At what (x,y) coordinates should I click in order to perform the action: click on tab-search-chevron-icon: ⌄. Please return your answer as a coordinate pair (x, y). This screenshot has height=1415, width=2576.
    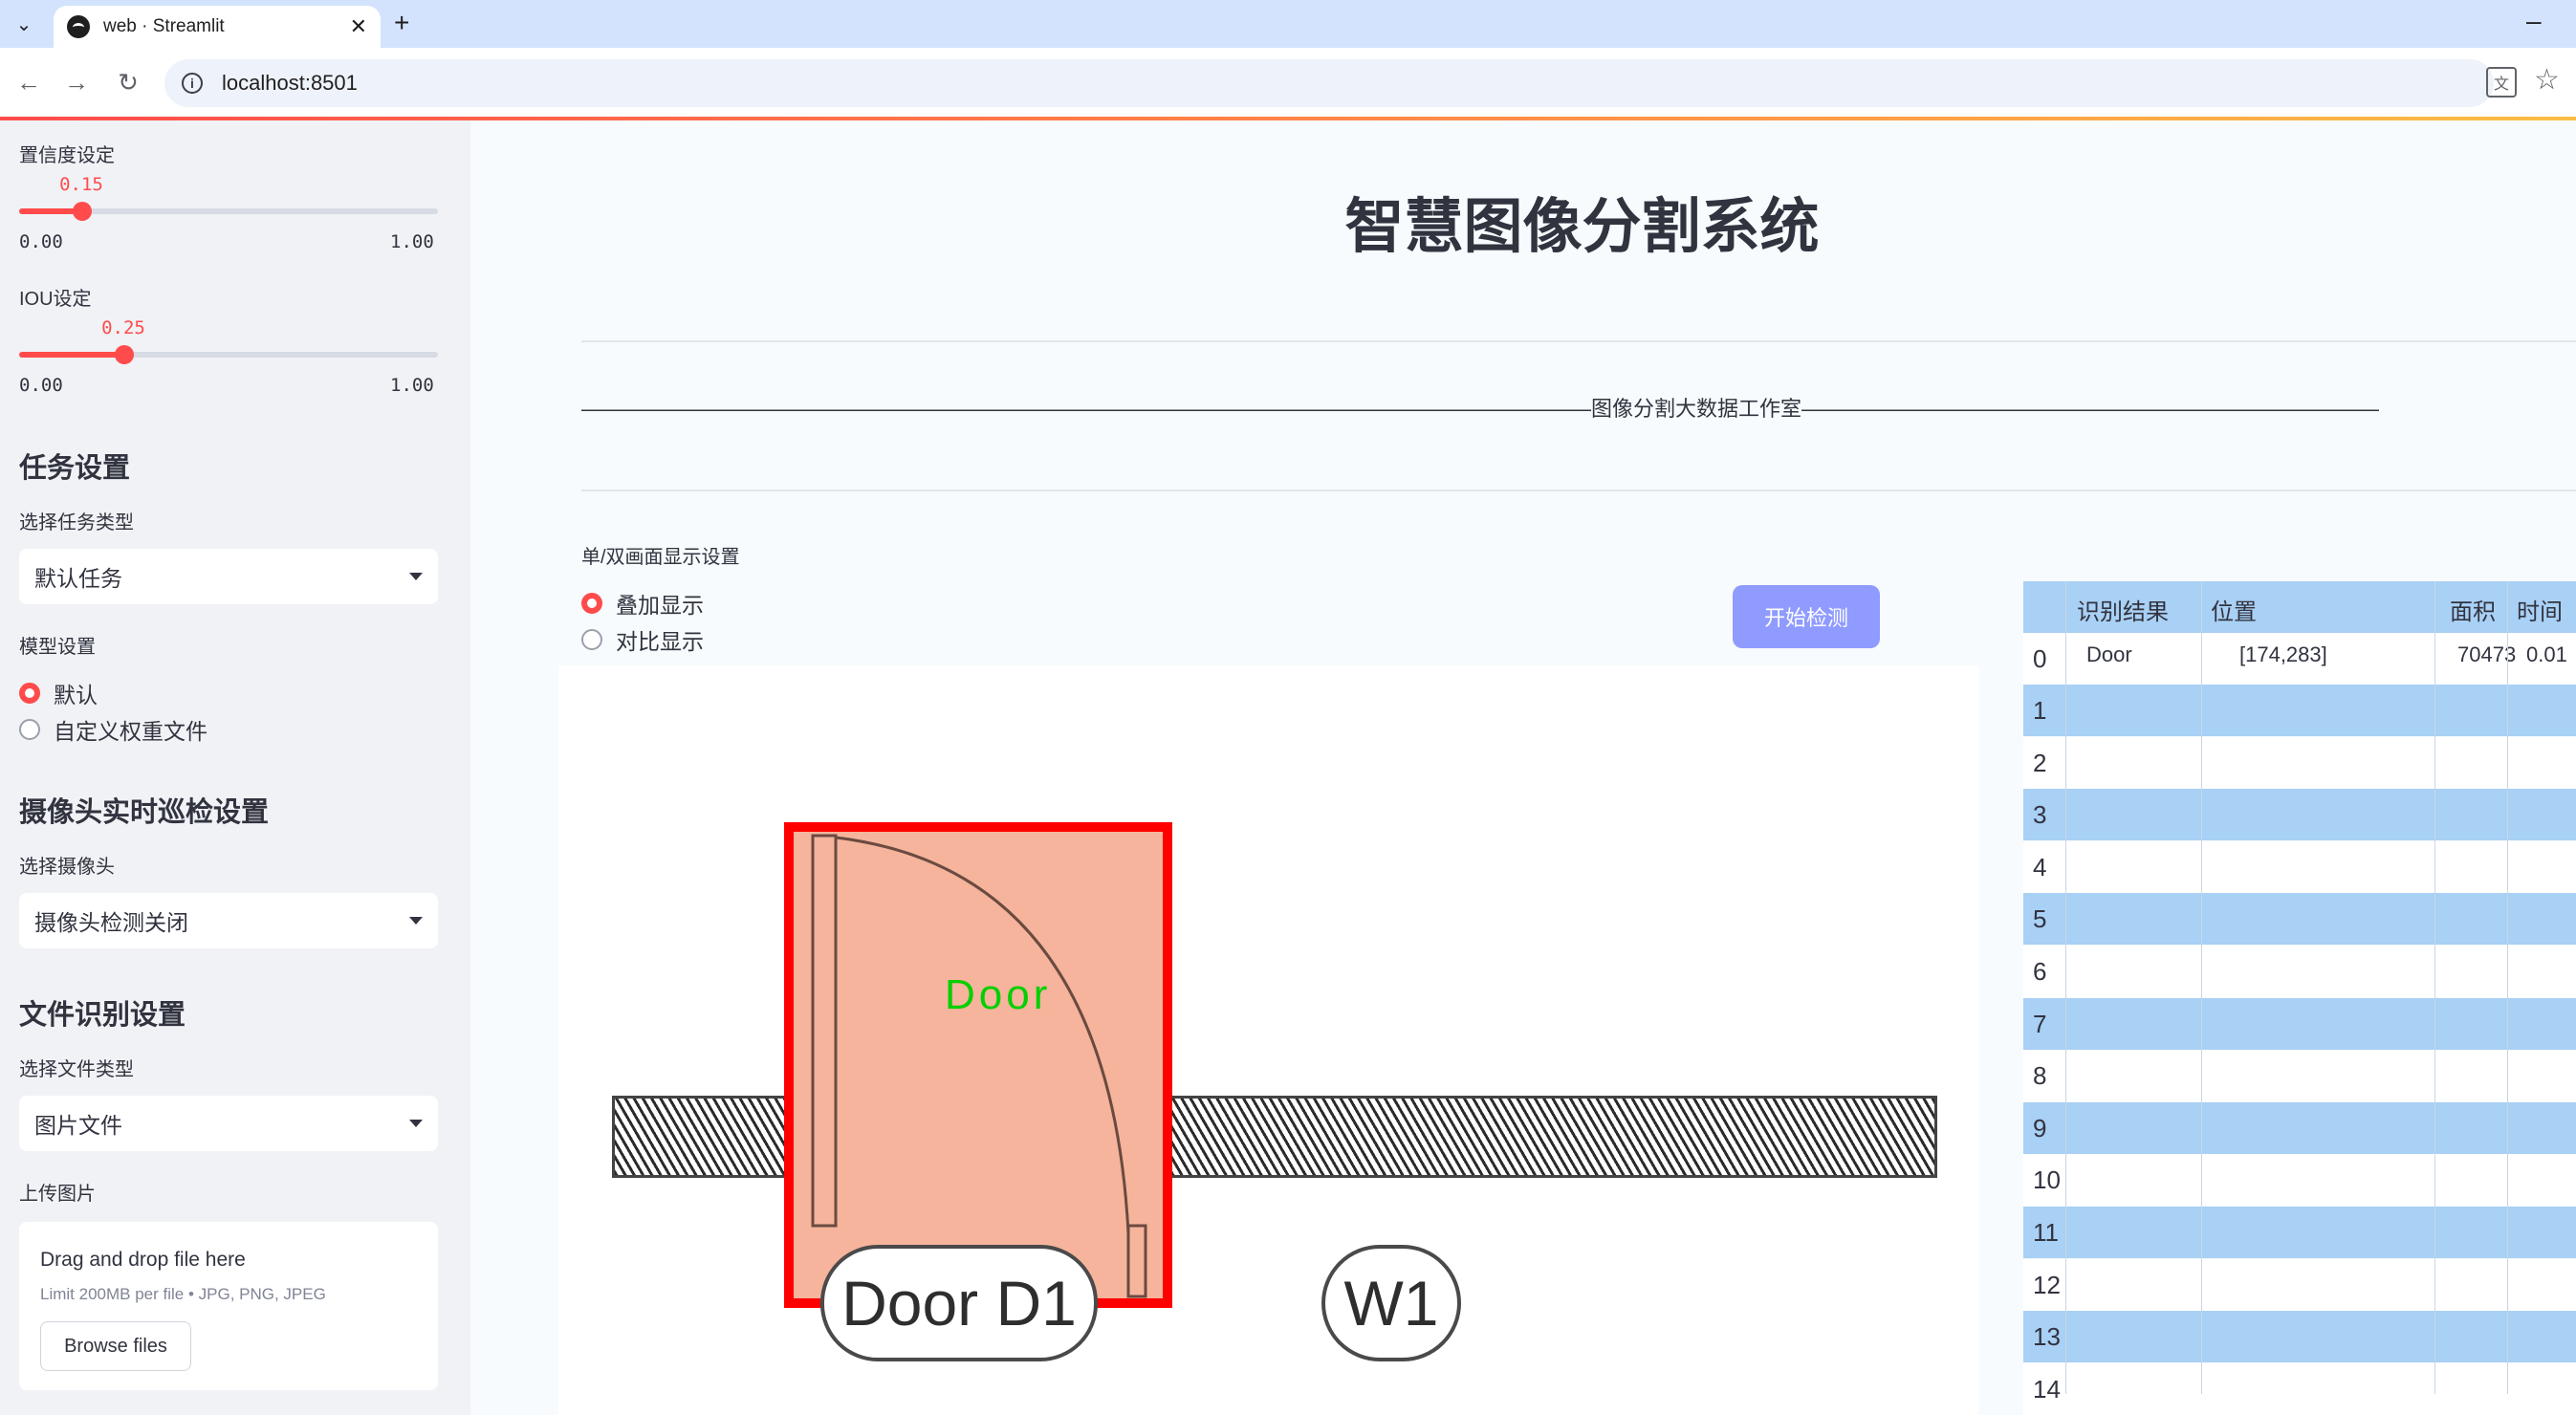
    Looking at the image, I should click on (24, 24).